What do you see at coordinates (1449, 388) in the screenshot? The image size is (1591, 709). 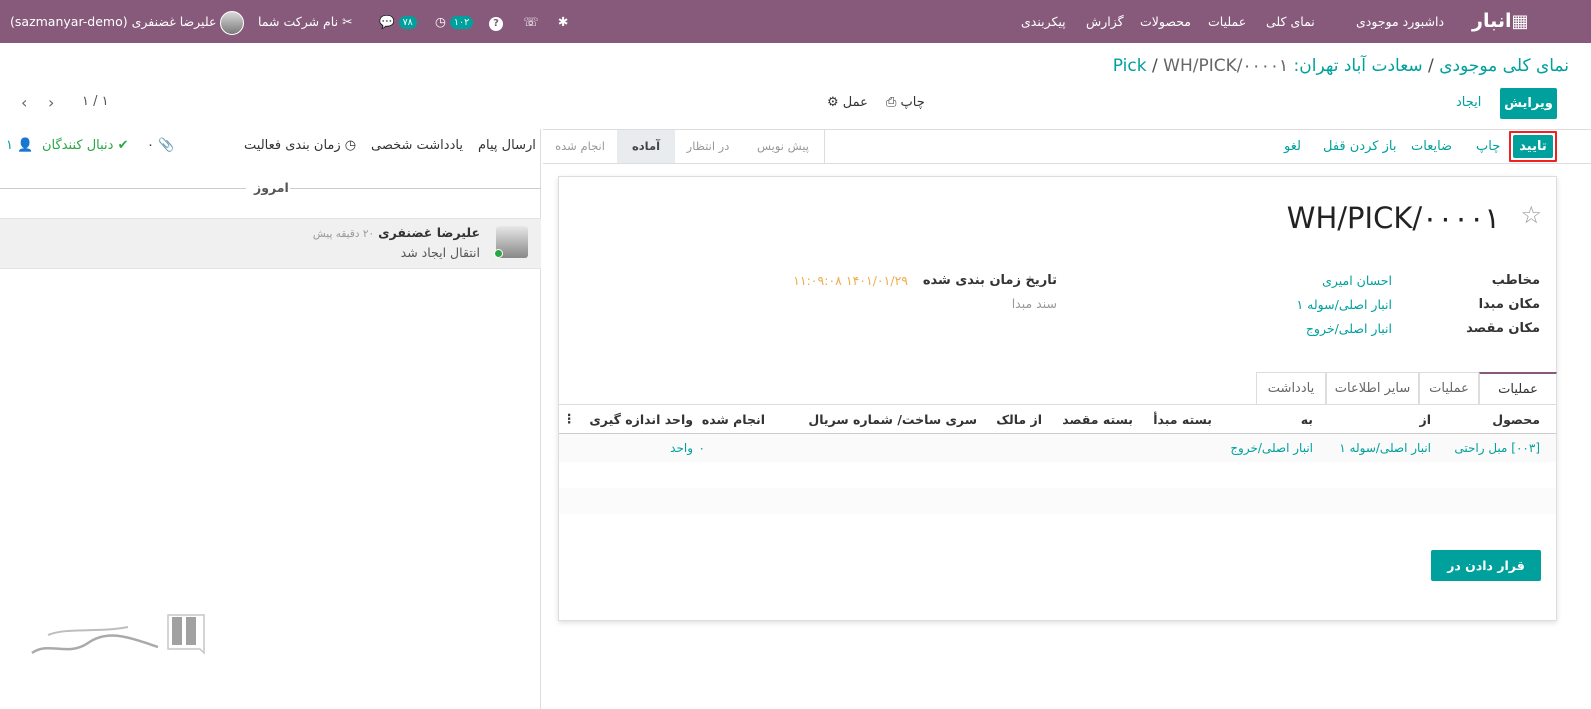 I see `tab-operations: عملیات` at bounding box center [1449, 388].